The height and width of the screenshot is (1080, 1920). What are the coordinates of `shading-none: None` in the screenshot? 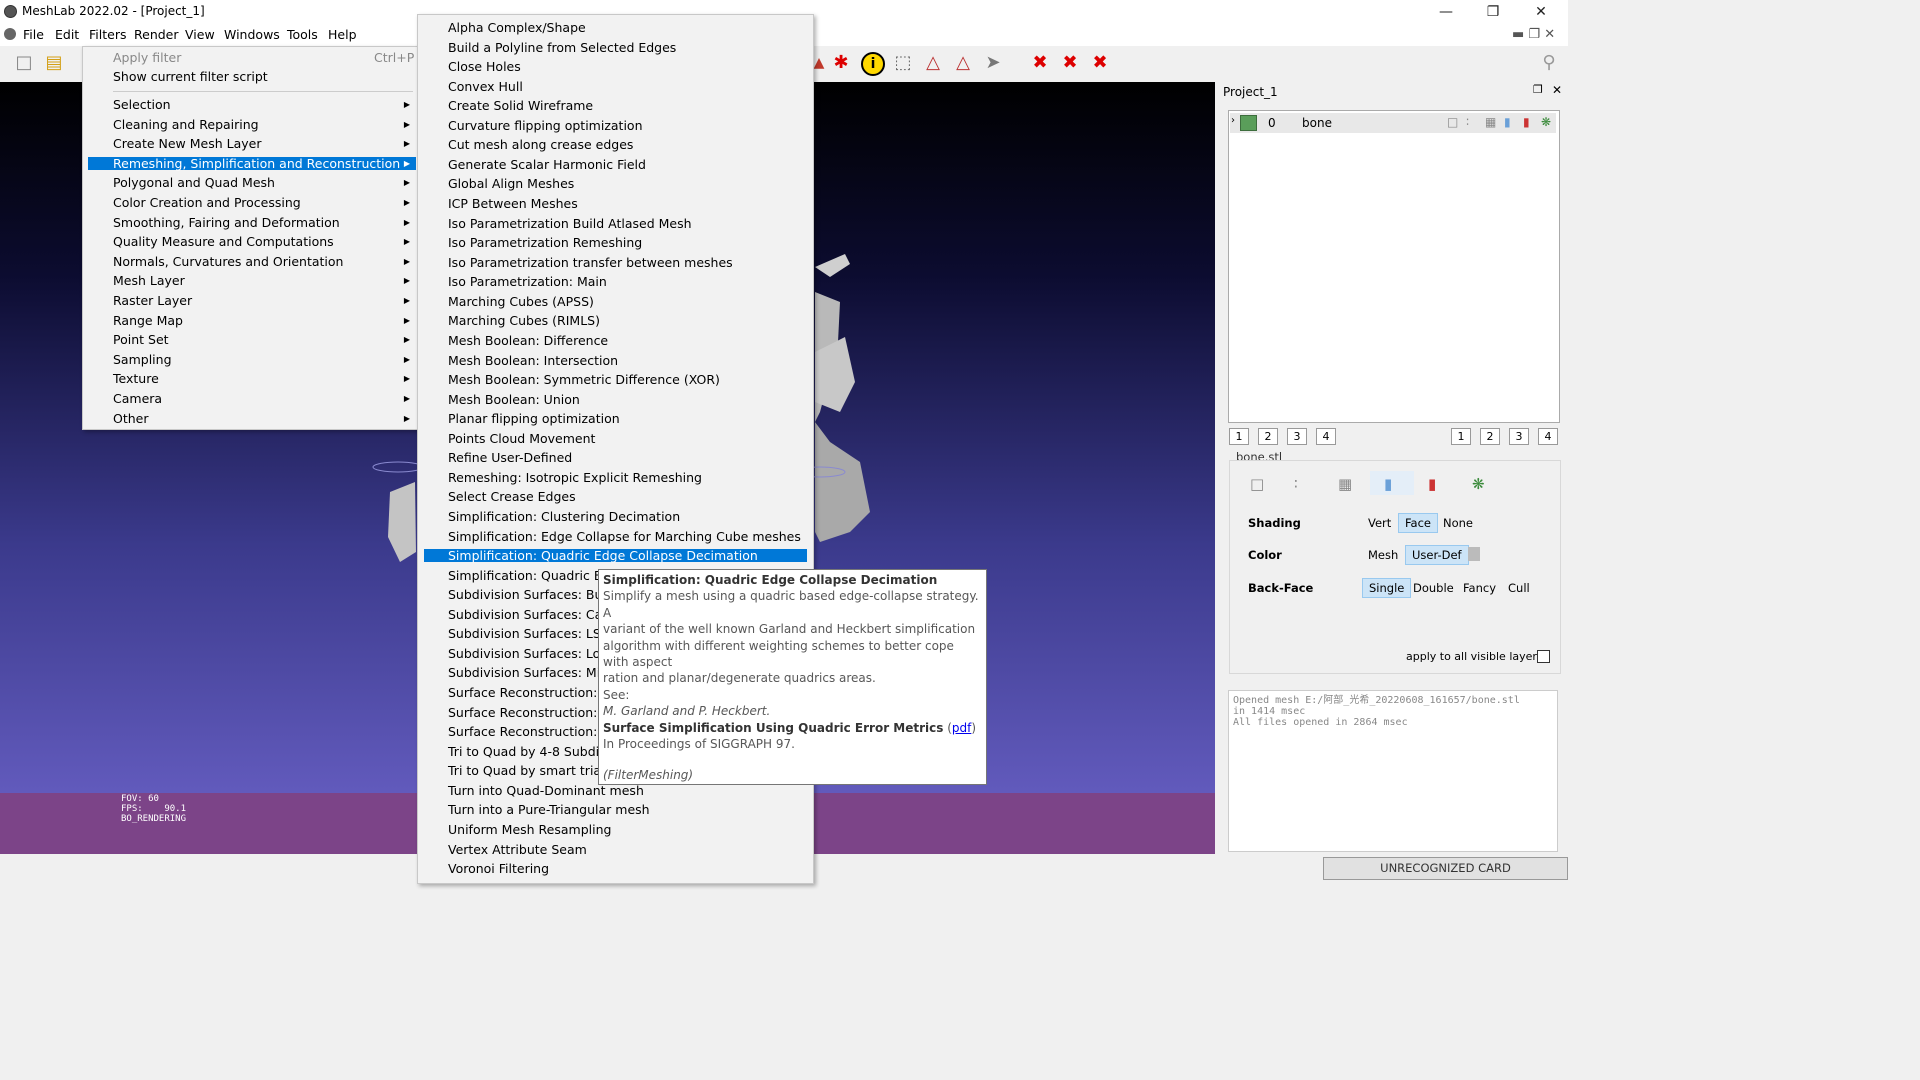 It's located at (1458, 523).